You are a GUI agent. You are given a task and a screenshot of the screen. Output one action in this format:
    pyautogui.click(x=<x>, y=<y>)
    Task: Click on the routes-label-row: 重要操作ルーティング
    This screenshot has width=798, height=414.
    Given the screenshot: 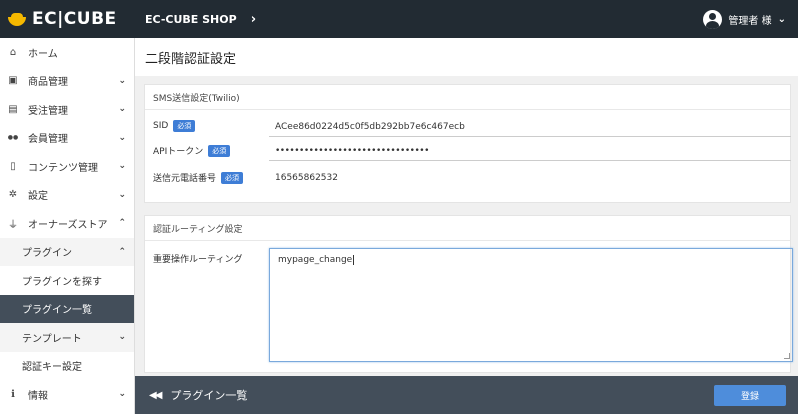 What is the action you would take?
    pyautogui.click(x=197, y=258)
    